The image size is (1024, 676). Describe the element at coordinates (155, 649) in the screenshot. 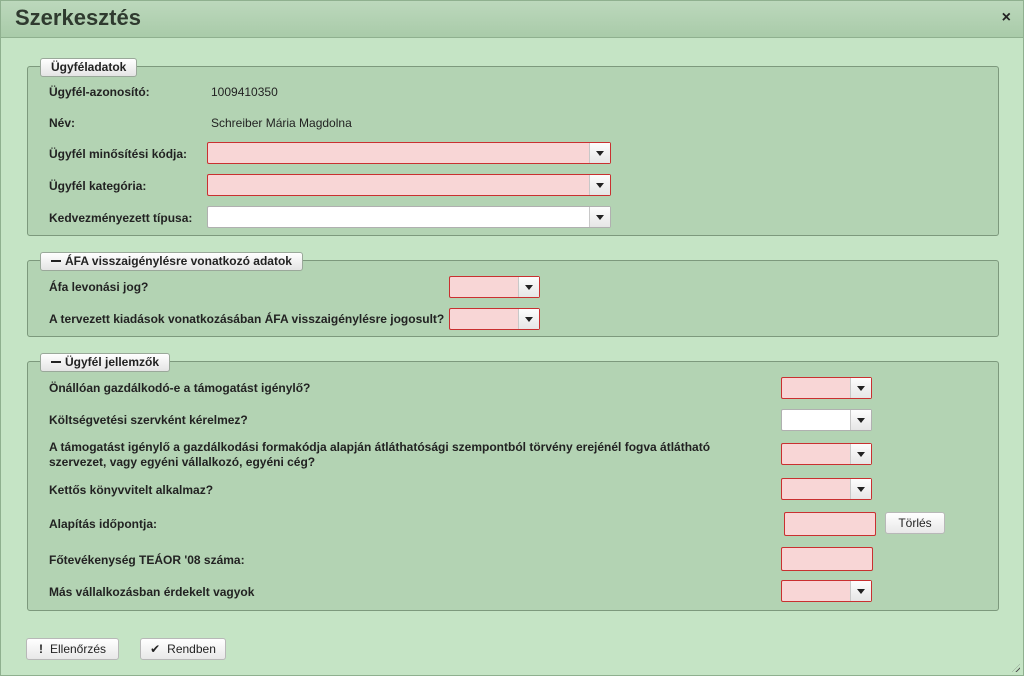

I see `checkmark-icon: ✔` at that location.